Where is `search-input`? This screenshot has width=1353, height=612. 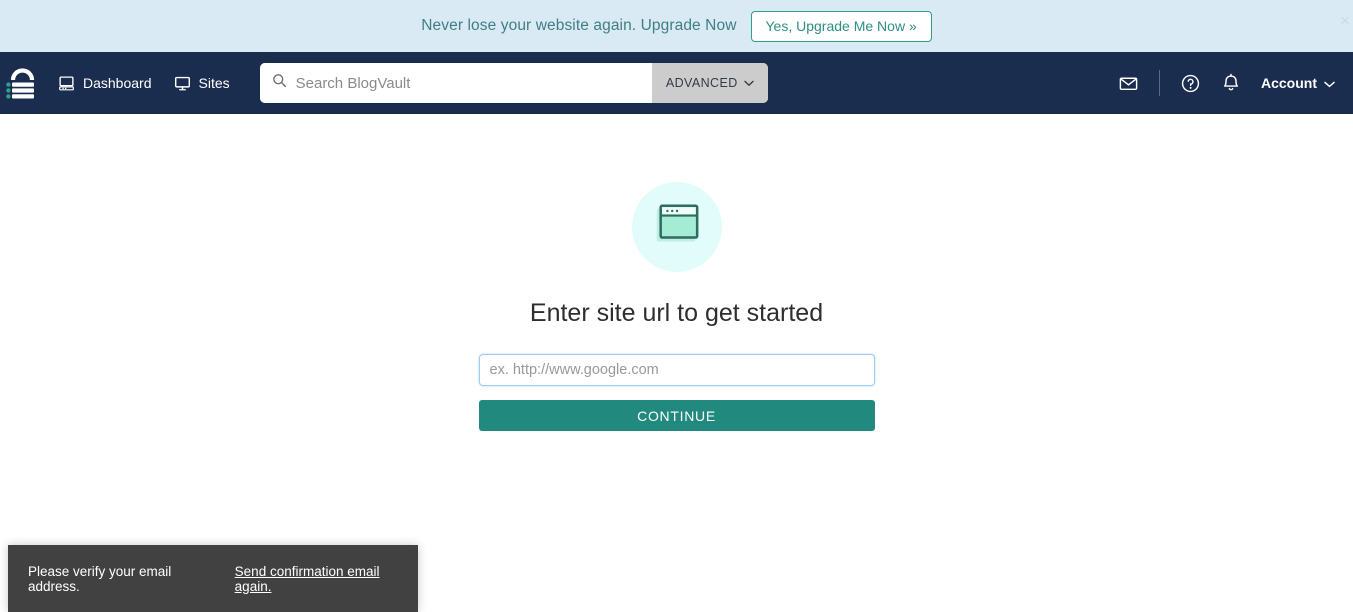
search-input is located at coordinates (467, 83).